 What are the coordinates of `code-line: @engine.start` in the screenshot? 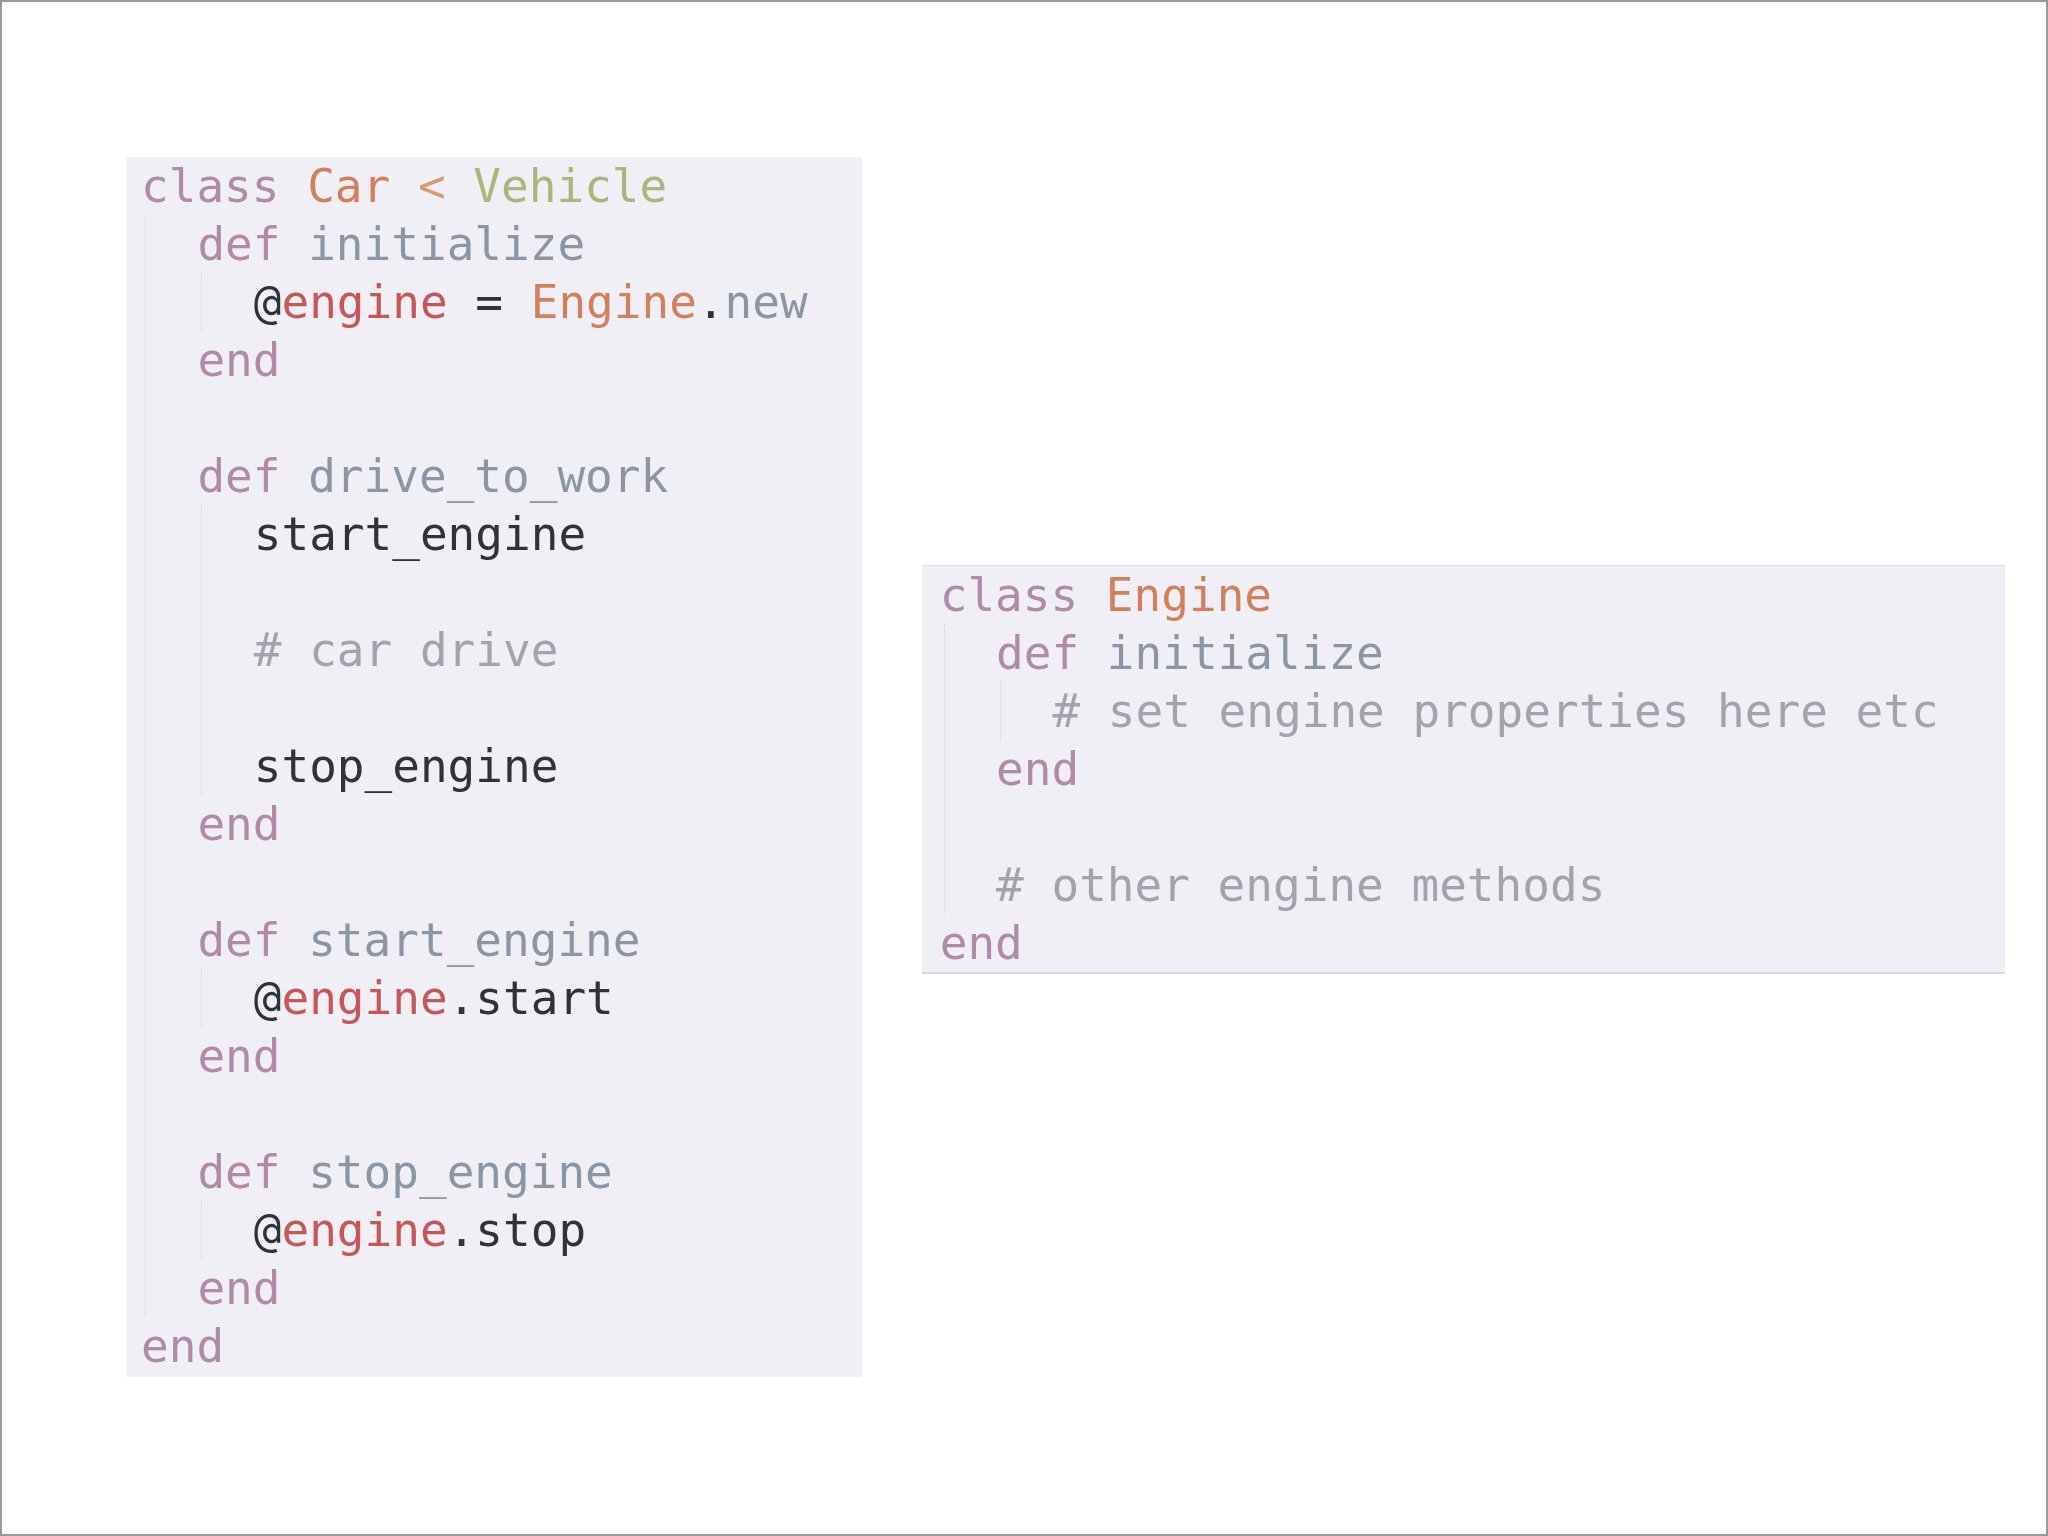 It's located at (433, 998).